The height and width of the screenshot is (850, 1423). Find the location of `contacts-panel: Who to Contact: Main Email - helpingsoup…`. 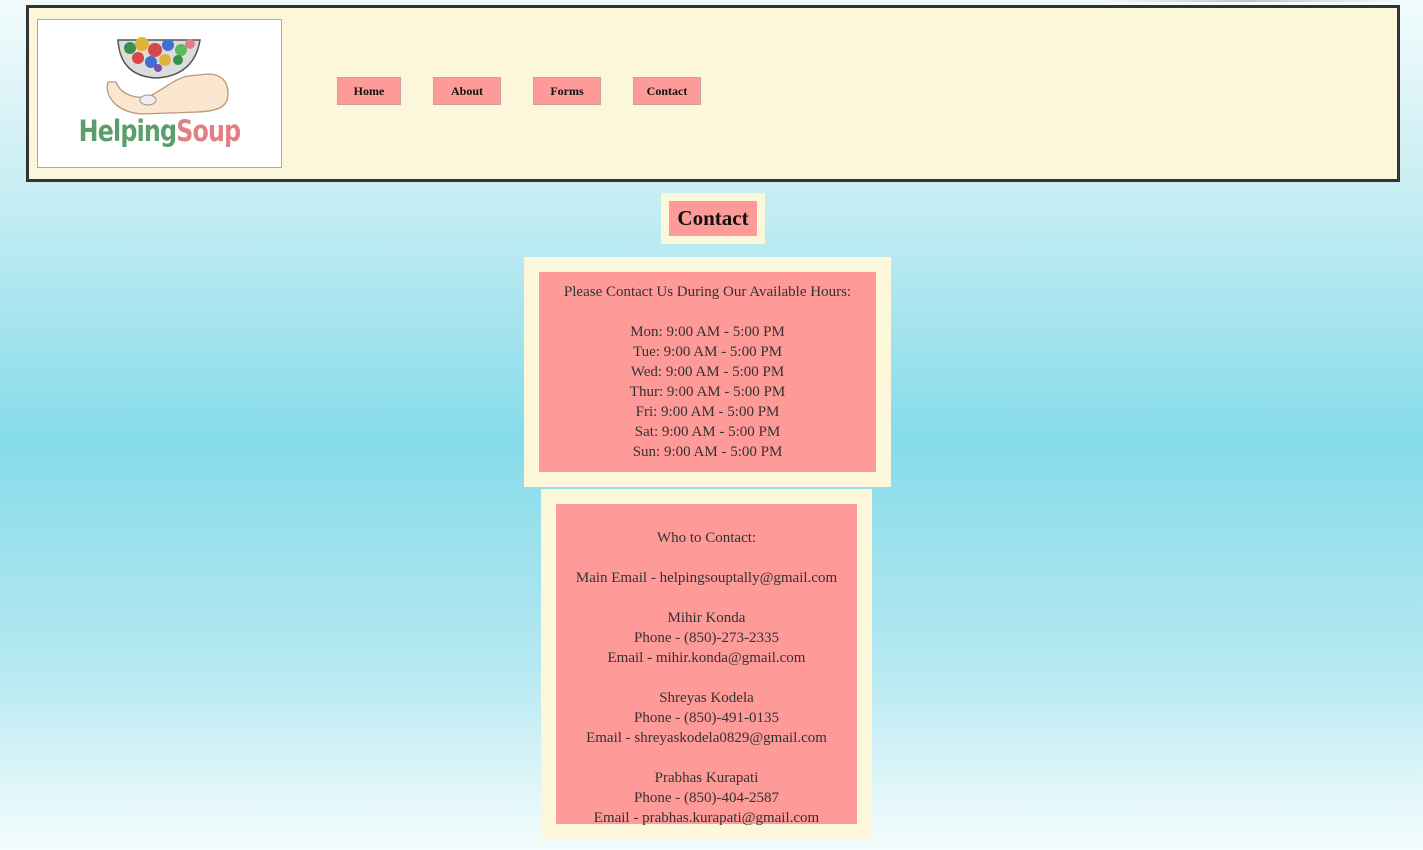

contacts-panel: Who to Contact: Main Email - helpingsoup… is located at coordinates (706, 664).